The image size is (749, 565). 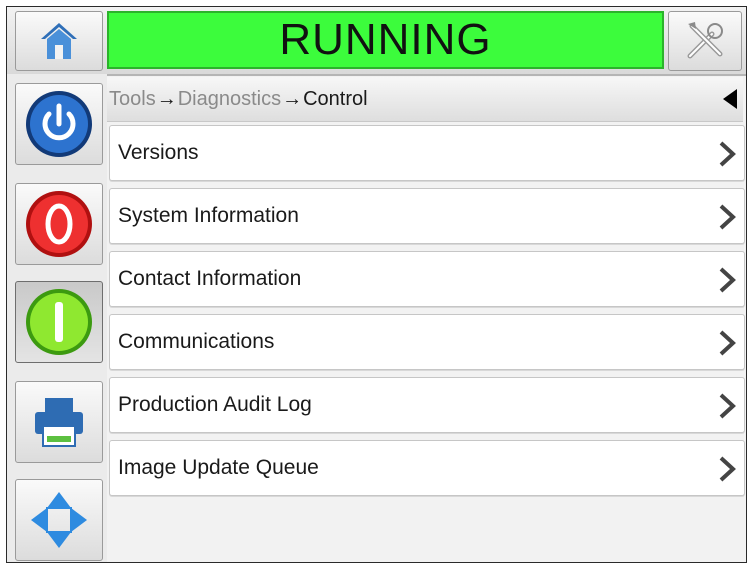 What do you see at coordinates (427, 405) in the screenshot?
I see `menu-item-production-audit-log: Production Audit Log` at bounding box center [427, 405].